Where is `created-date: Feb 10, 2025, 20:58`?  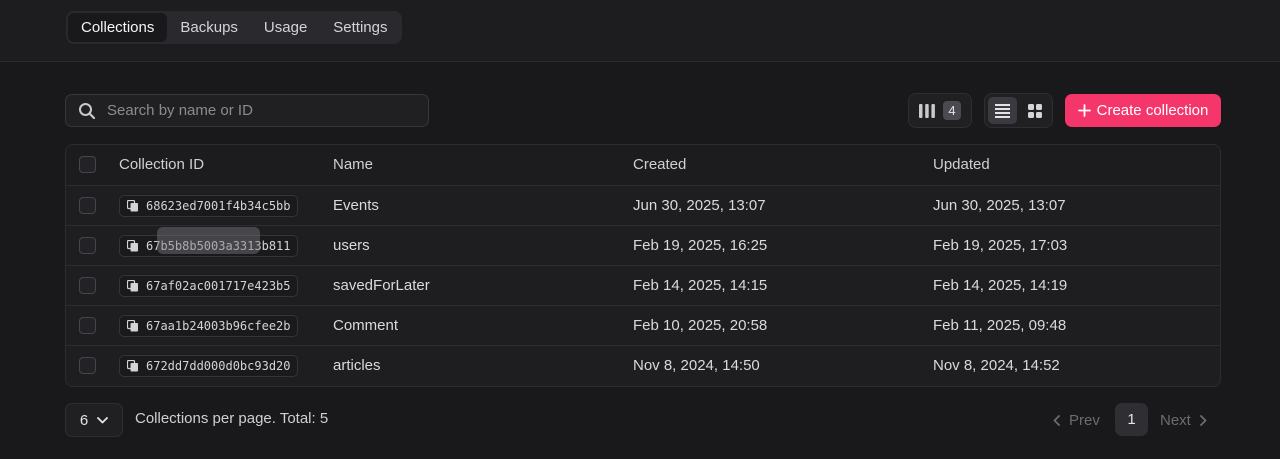
created-date: Feb 10, 2025, 20:58 is located at coordinates (700, 325).